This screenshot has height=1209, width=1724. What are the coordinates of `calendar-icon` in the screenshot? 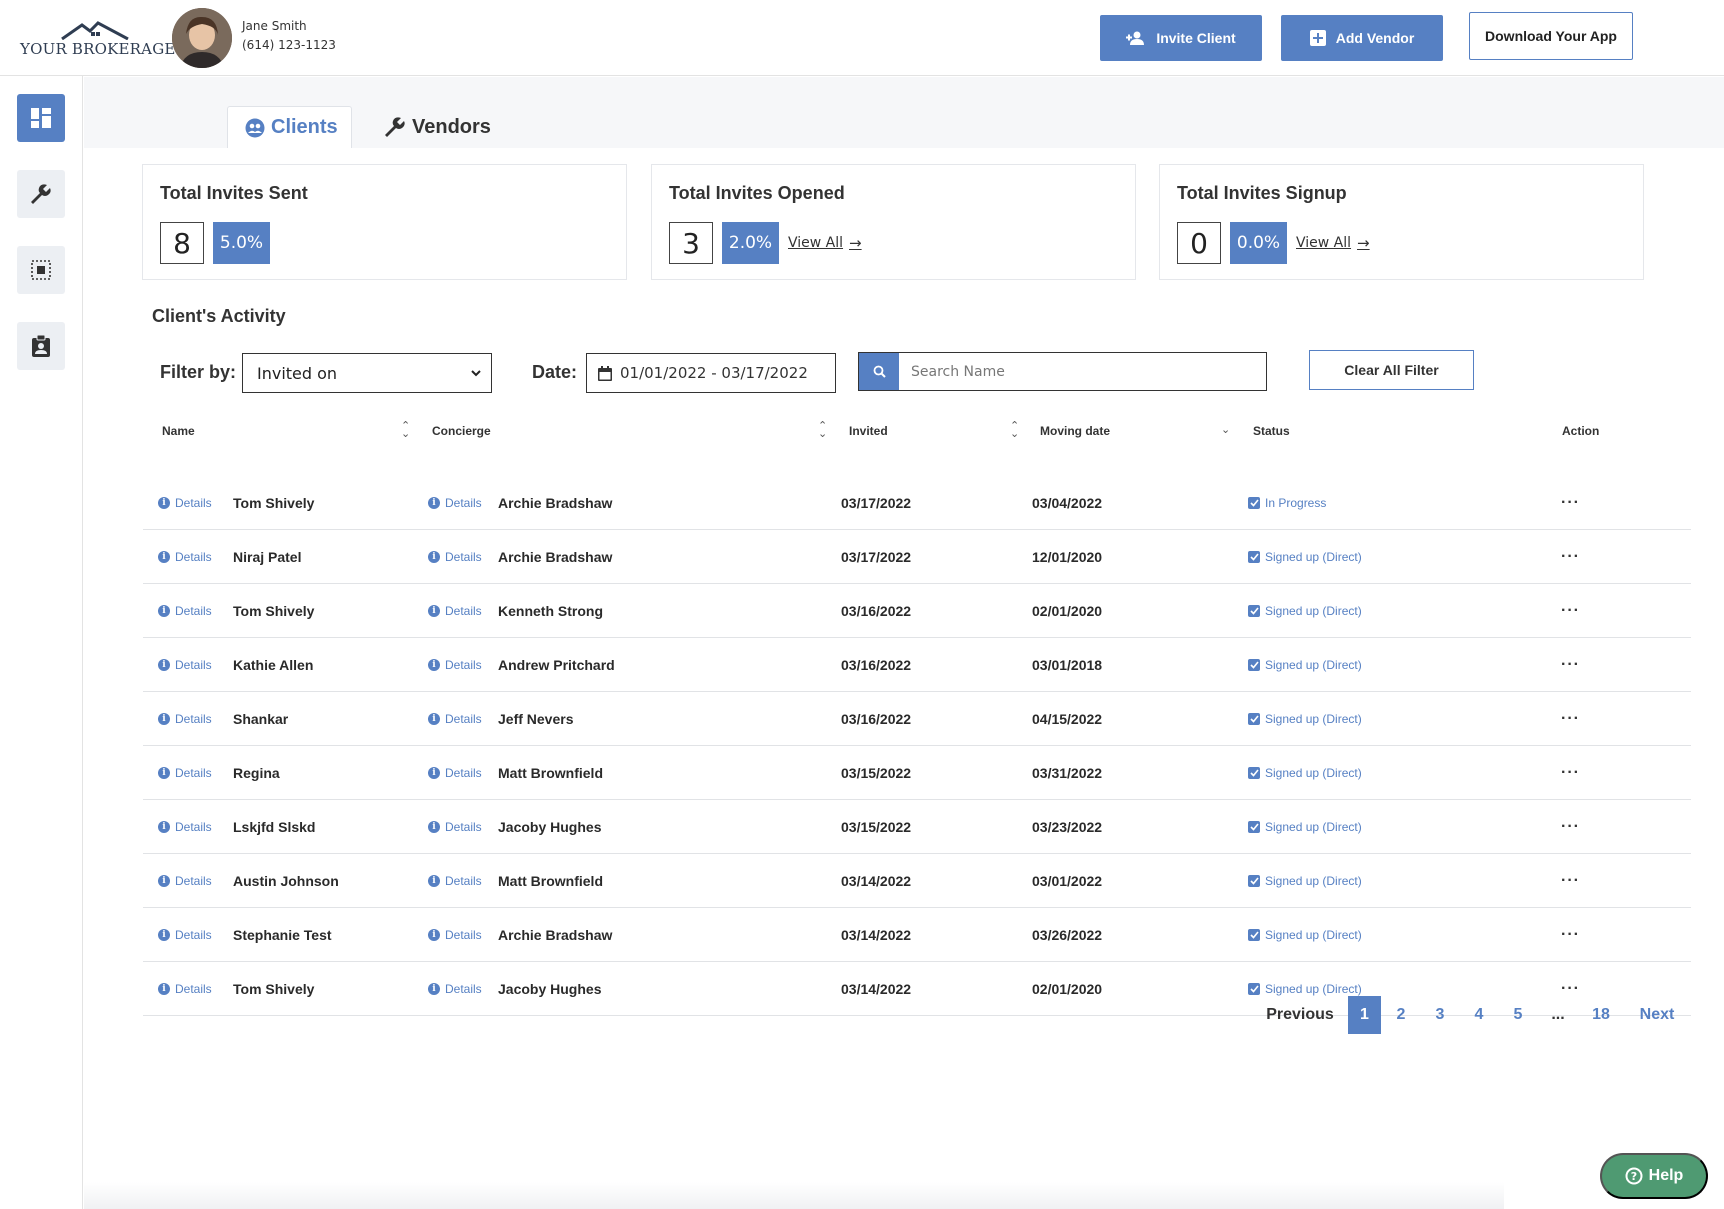 It's located at (605, 373).